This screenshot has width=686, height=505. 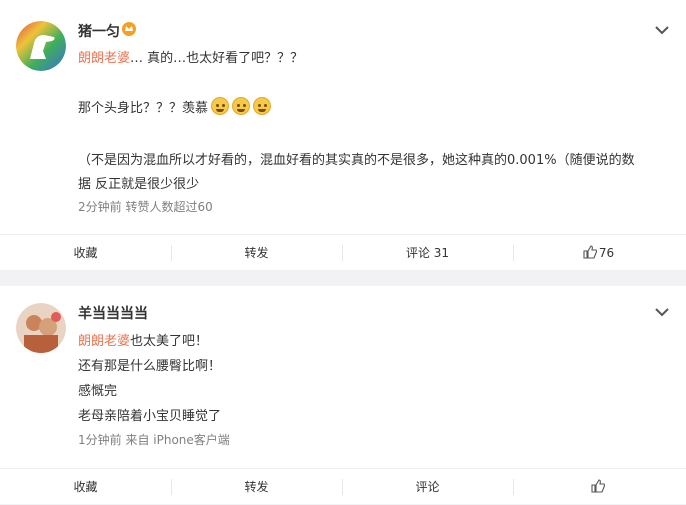 I want to click on like-count: 76, so click(x=606, y=253).